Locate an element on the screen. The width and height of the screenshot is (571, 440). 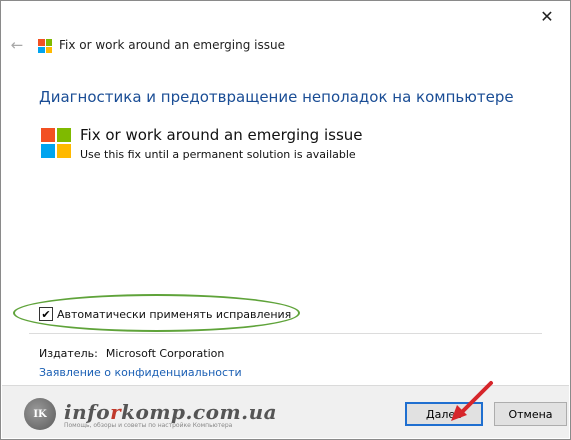
back-button: ← is located at coordinates (17, 45).